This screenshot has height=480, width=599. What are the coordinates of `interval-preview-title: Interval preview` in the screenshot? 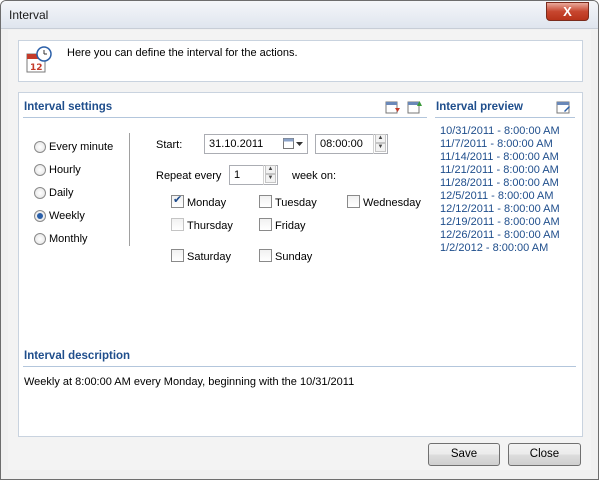 It's located at (479, 107).